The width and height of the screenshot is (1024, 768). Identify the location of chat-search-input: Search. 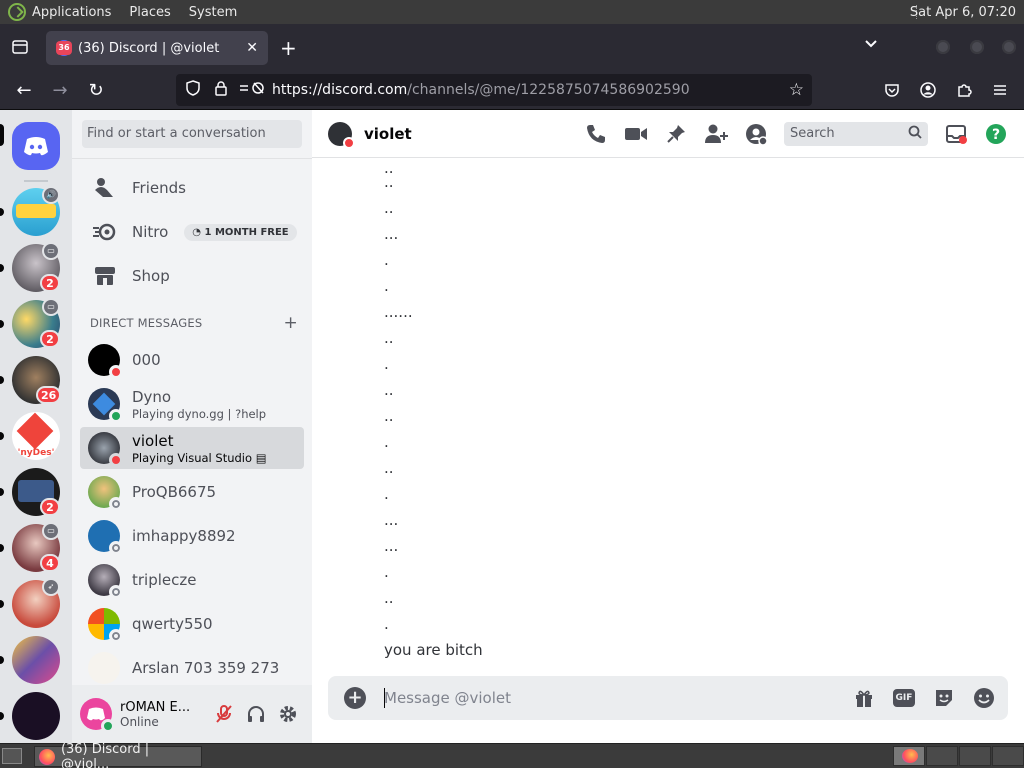
(856, 134).